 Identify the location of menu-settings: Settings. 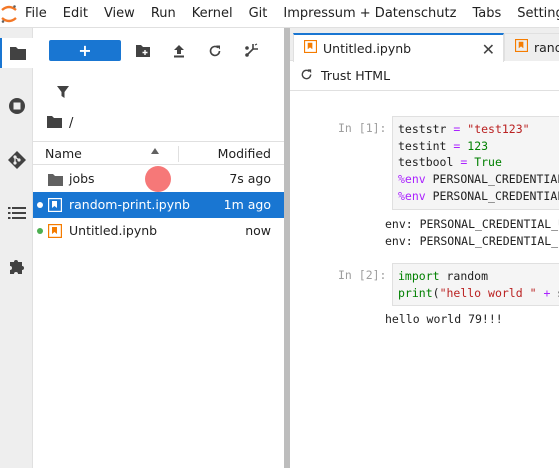
(534, 14).